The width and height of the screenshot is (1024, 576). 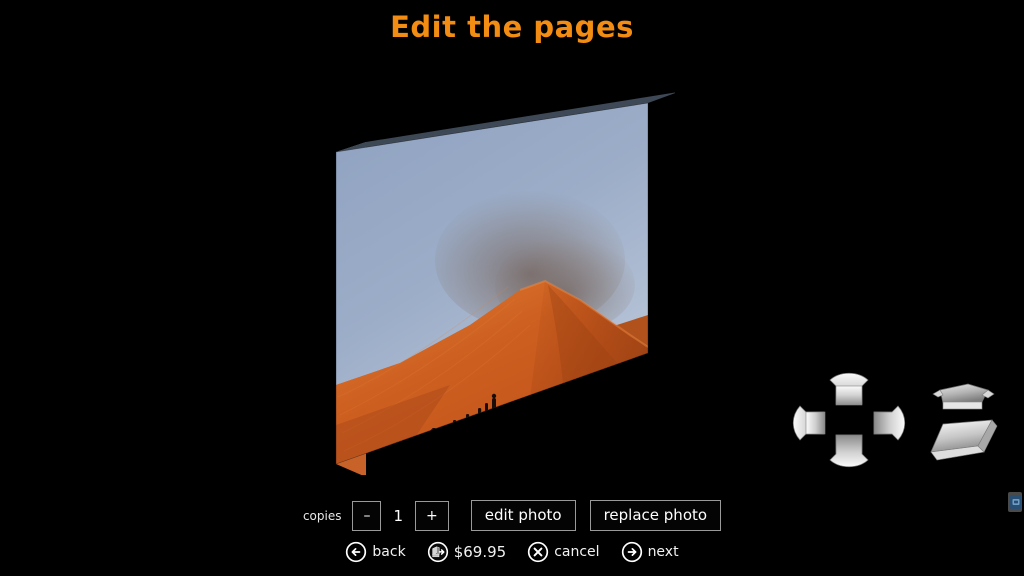 What do you see at coordinates (655, 515) in the screenshot?
I see `replace-photo-button: replace photo` at bounding box center [655, 515].